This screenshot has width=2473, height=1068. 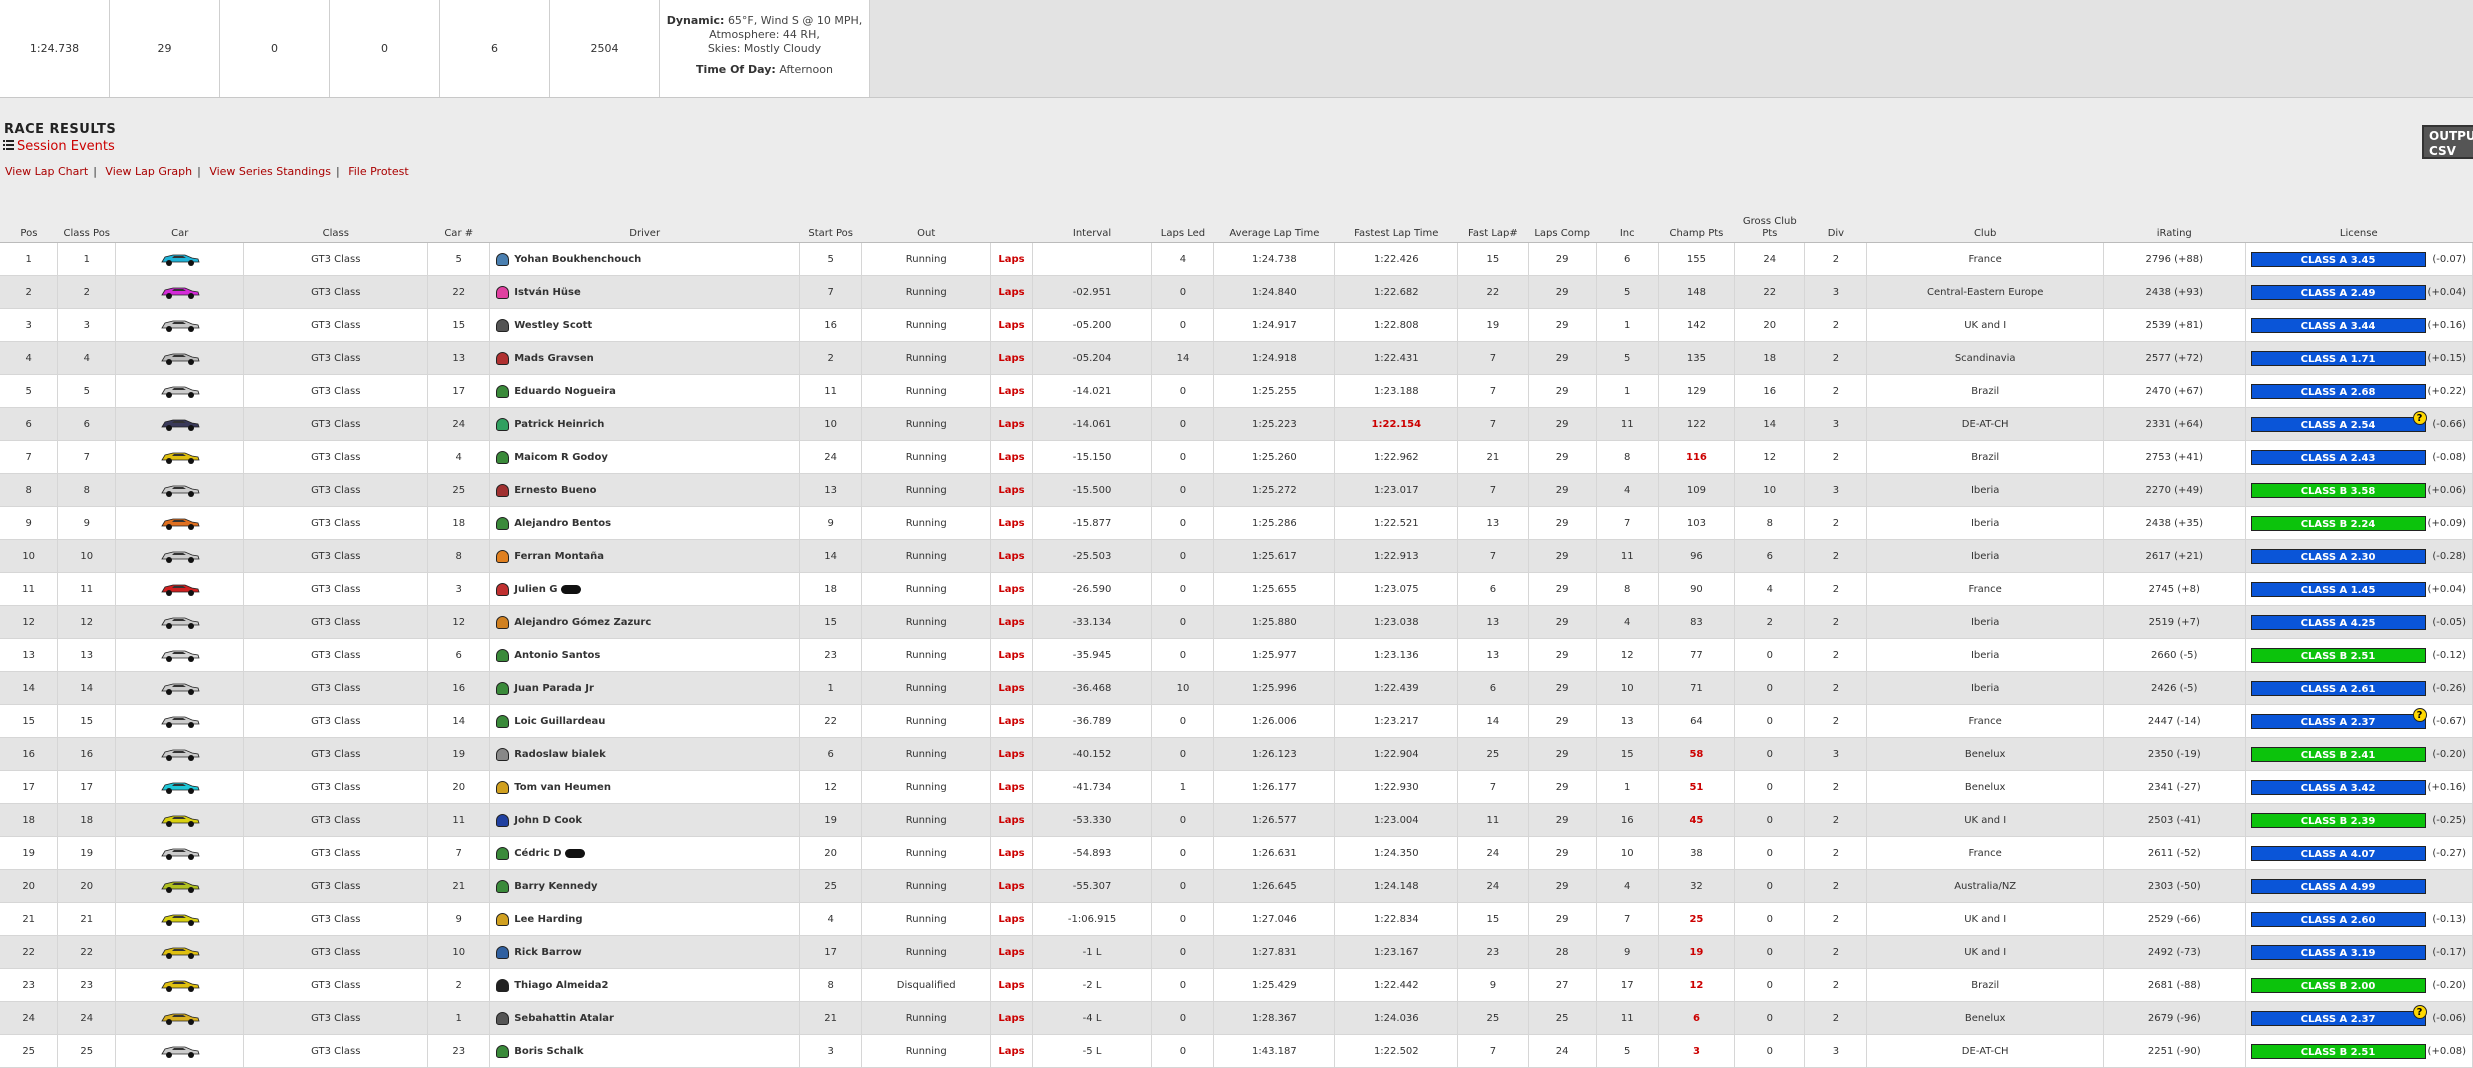 What do you see at coordinates (59, 146) in the screenshot?
I see `session-events-link: Session Events` at bounding box center [59, 146].